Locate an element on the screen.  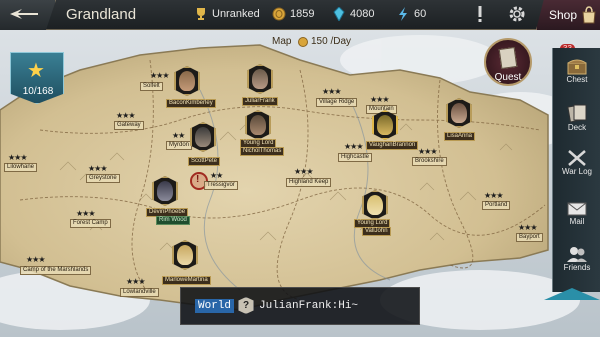
location-label: Forest Camp is located at coordinates (90, 223).